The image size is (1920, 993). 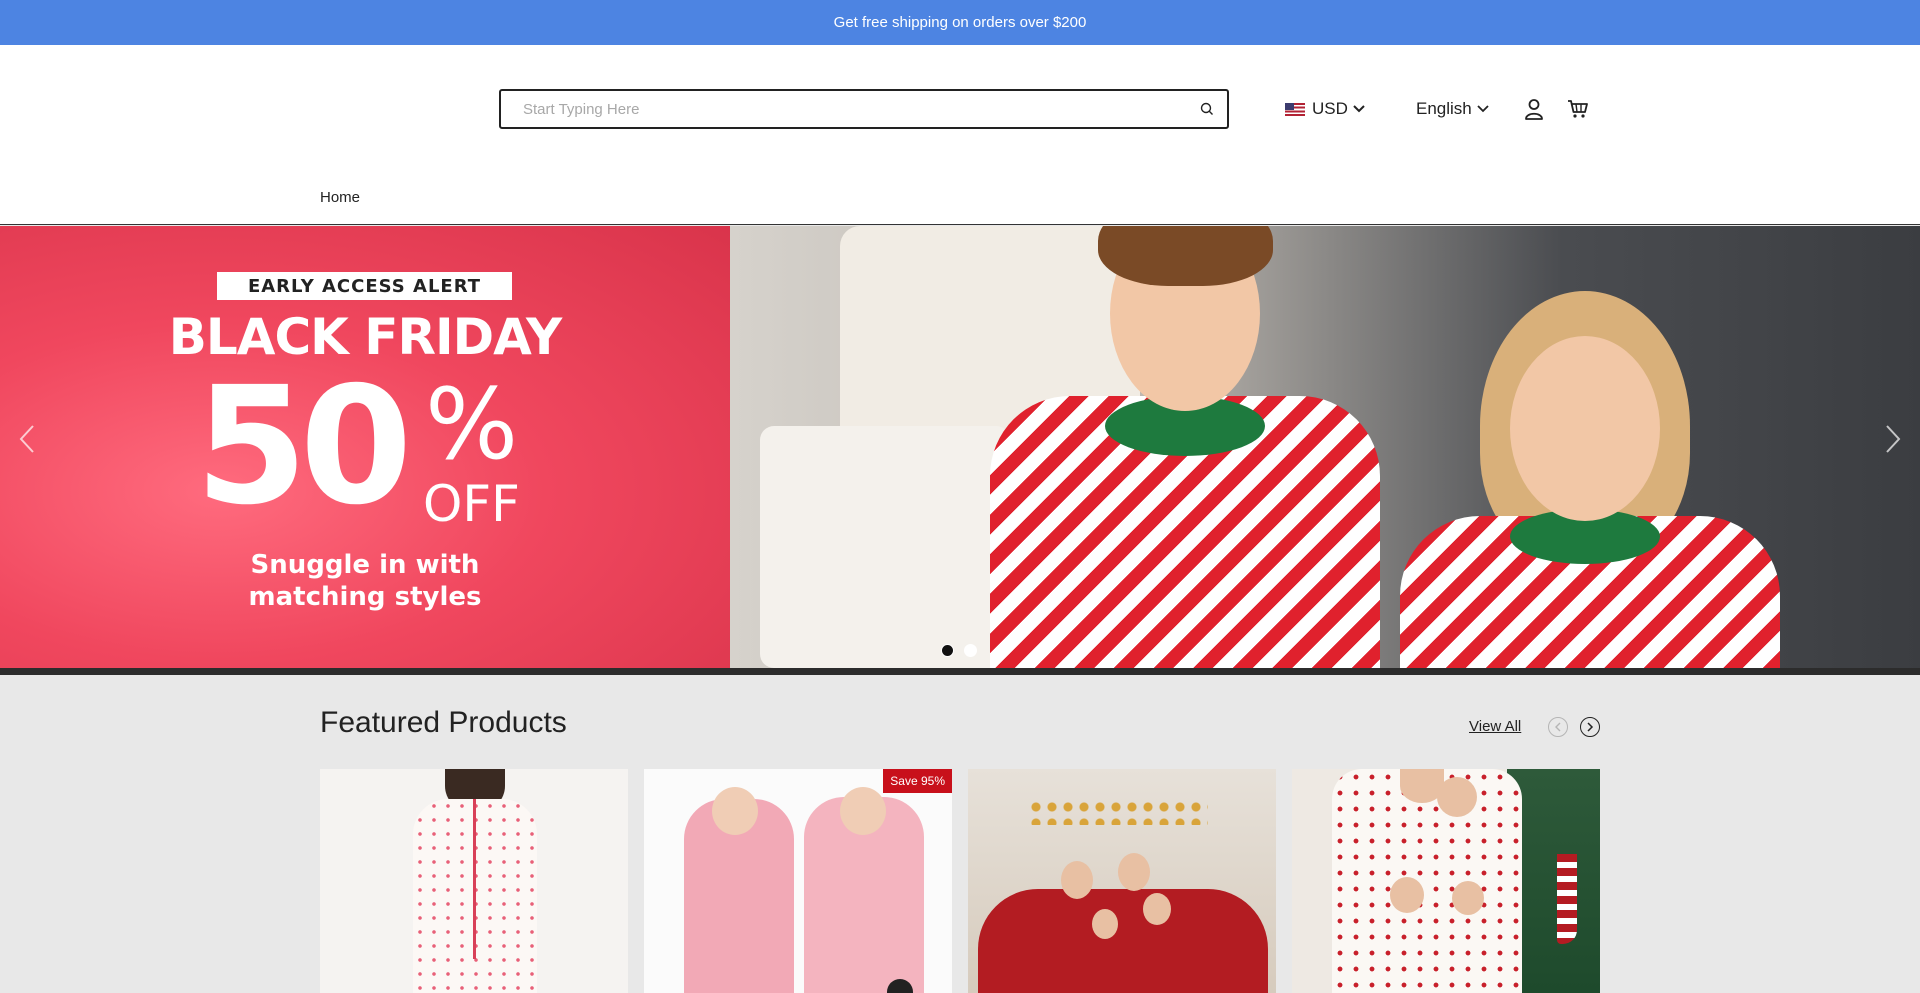 What do you see at coordinates (1893, 439) in the screenshot?
I see `slide-next-arrow-icon` at bounding box center [1893, 439].